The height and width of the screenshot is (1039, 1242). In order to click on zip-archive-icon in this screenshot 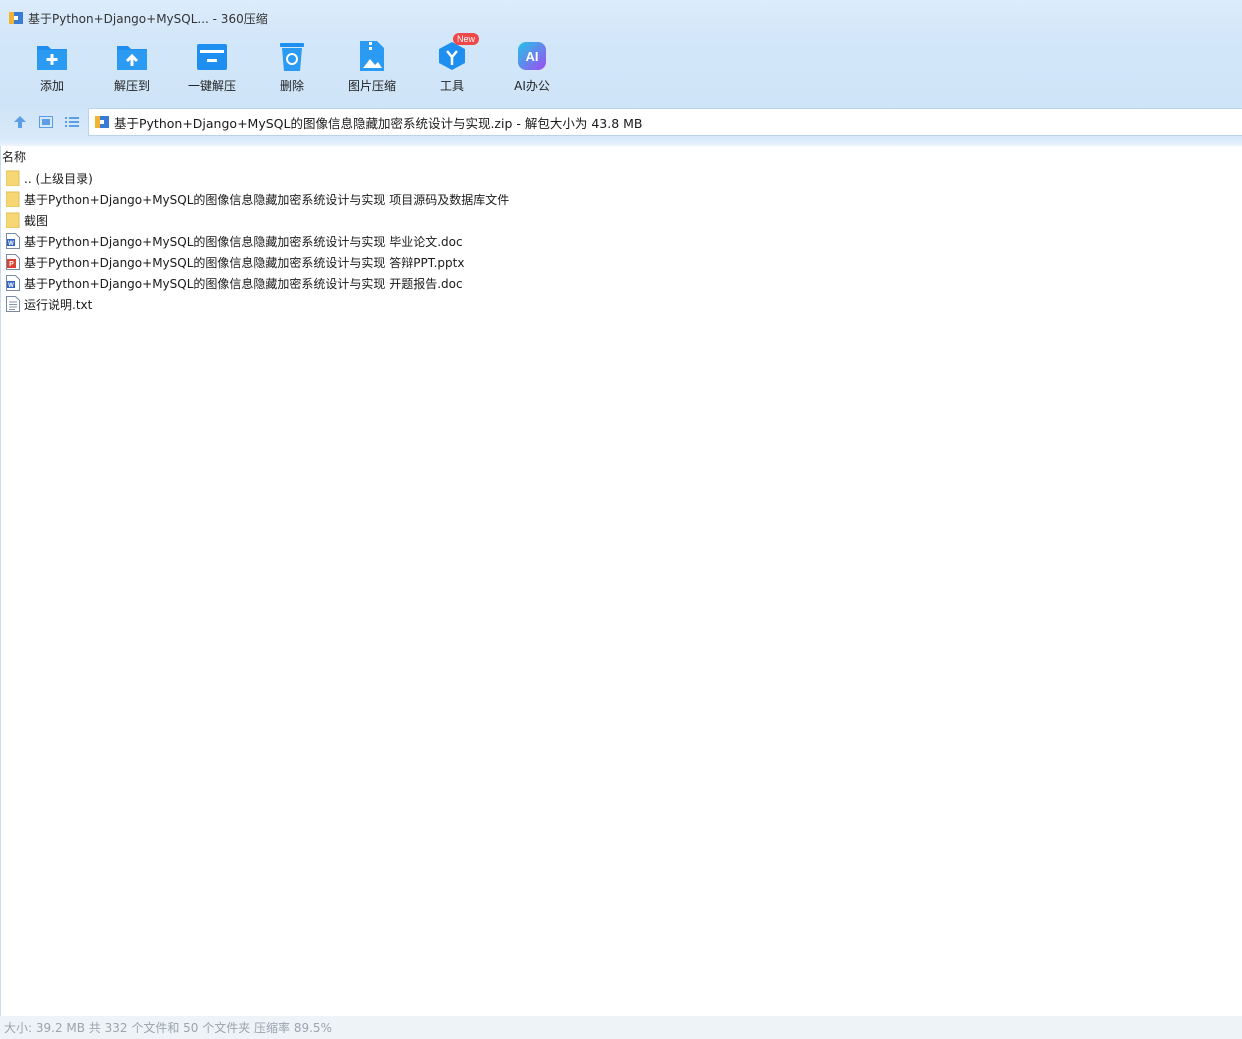, I will do `click(102, 122)`.